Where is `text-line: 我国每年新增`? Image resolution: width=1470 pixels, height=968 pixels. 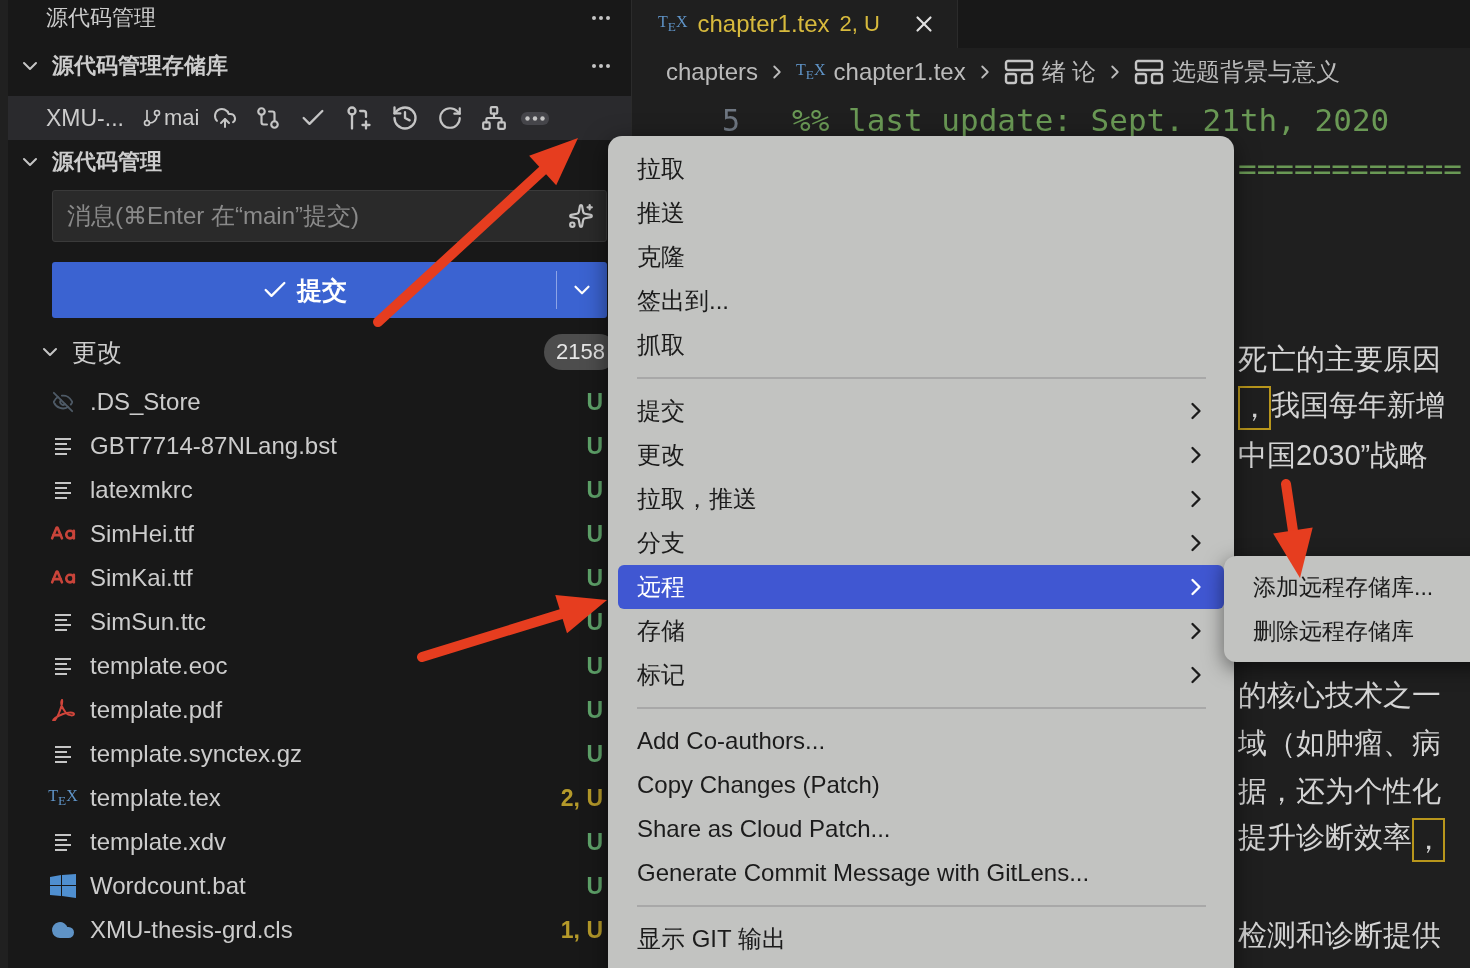 text-line: 我国每年新增 is located at coordinates (1358, 405).